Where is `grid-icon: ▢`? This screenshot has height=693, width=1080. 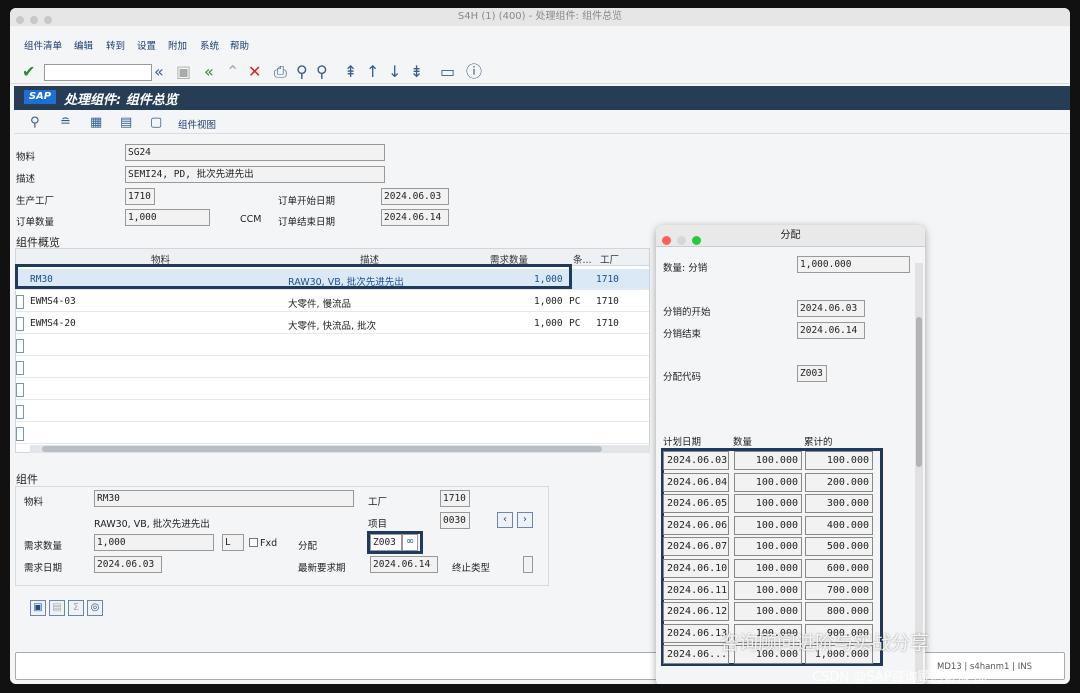
grid-icon: ▢ is located at coordinates (156, 122).